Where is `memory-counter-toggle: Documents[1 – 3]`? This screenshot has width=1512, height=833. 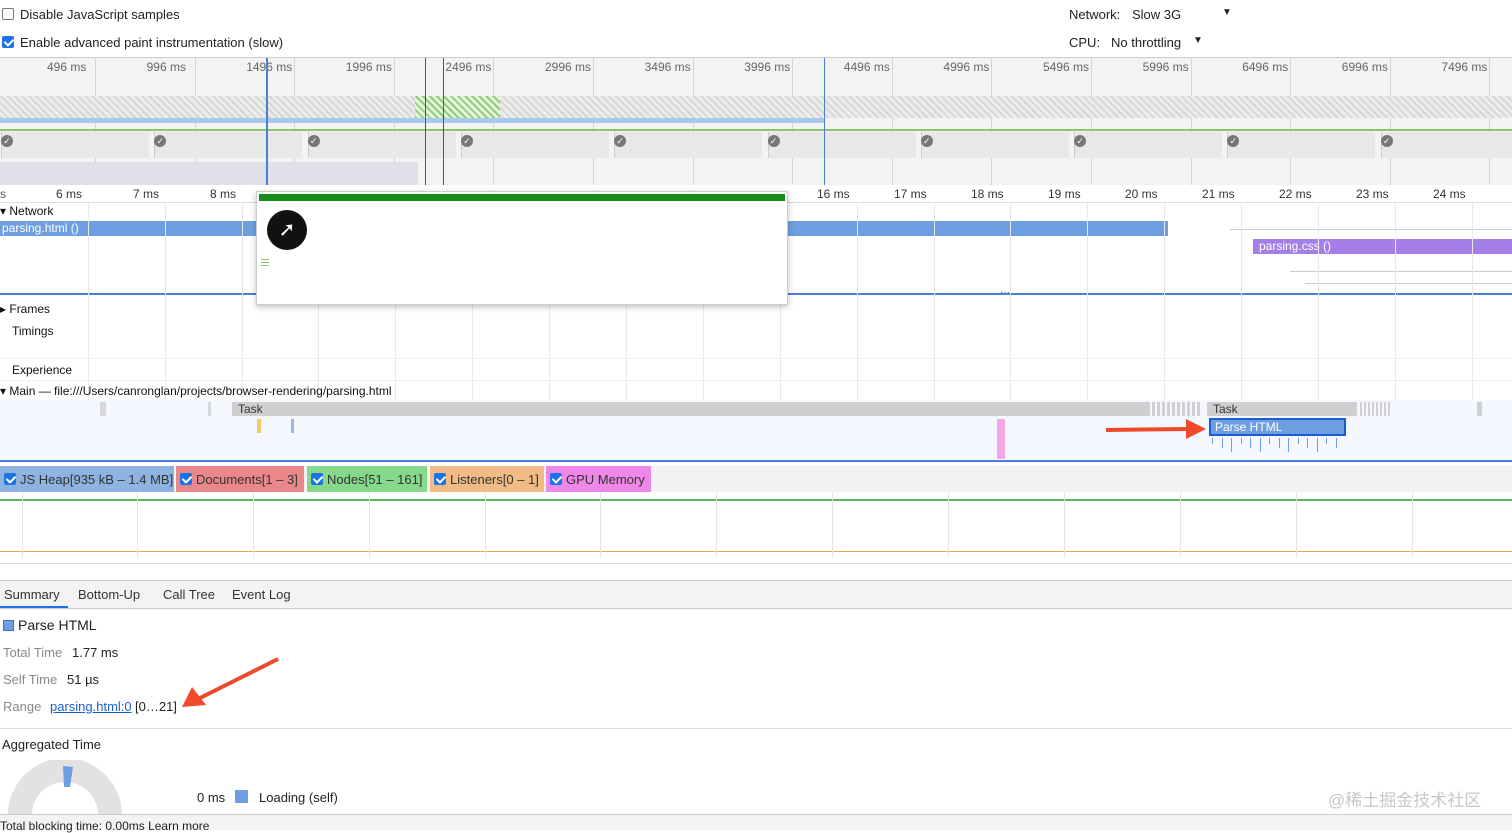
memory-counter-toggle: Documents[1 – 3] is located at coordinates (240, 479).